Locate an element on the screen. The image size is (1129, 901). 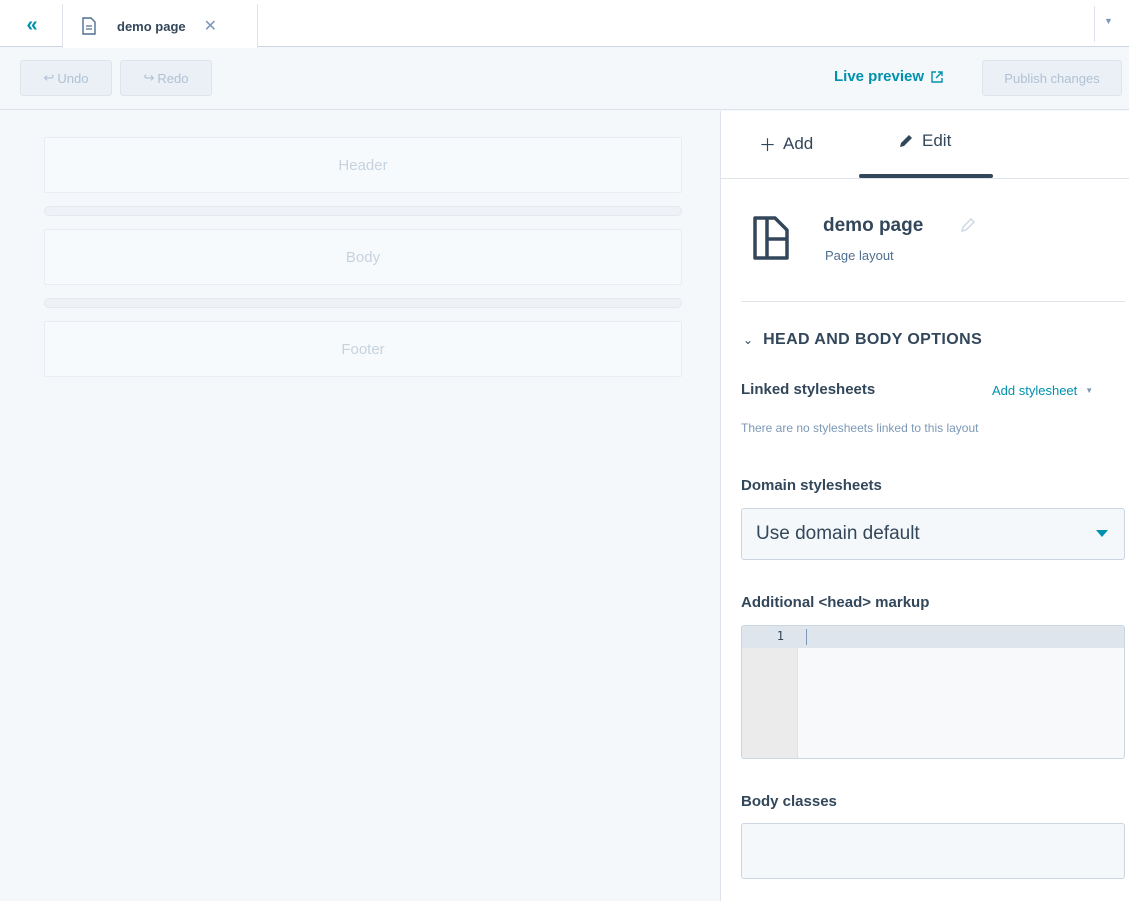
domain-stylesheets-select: Use domain default is located at coordinates (933, 534).